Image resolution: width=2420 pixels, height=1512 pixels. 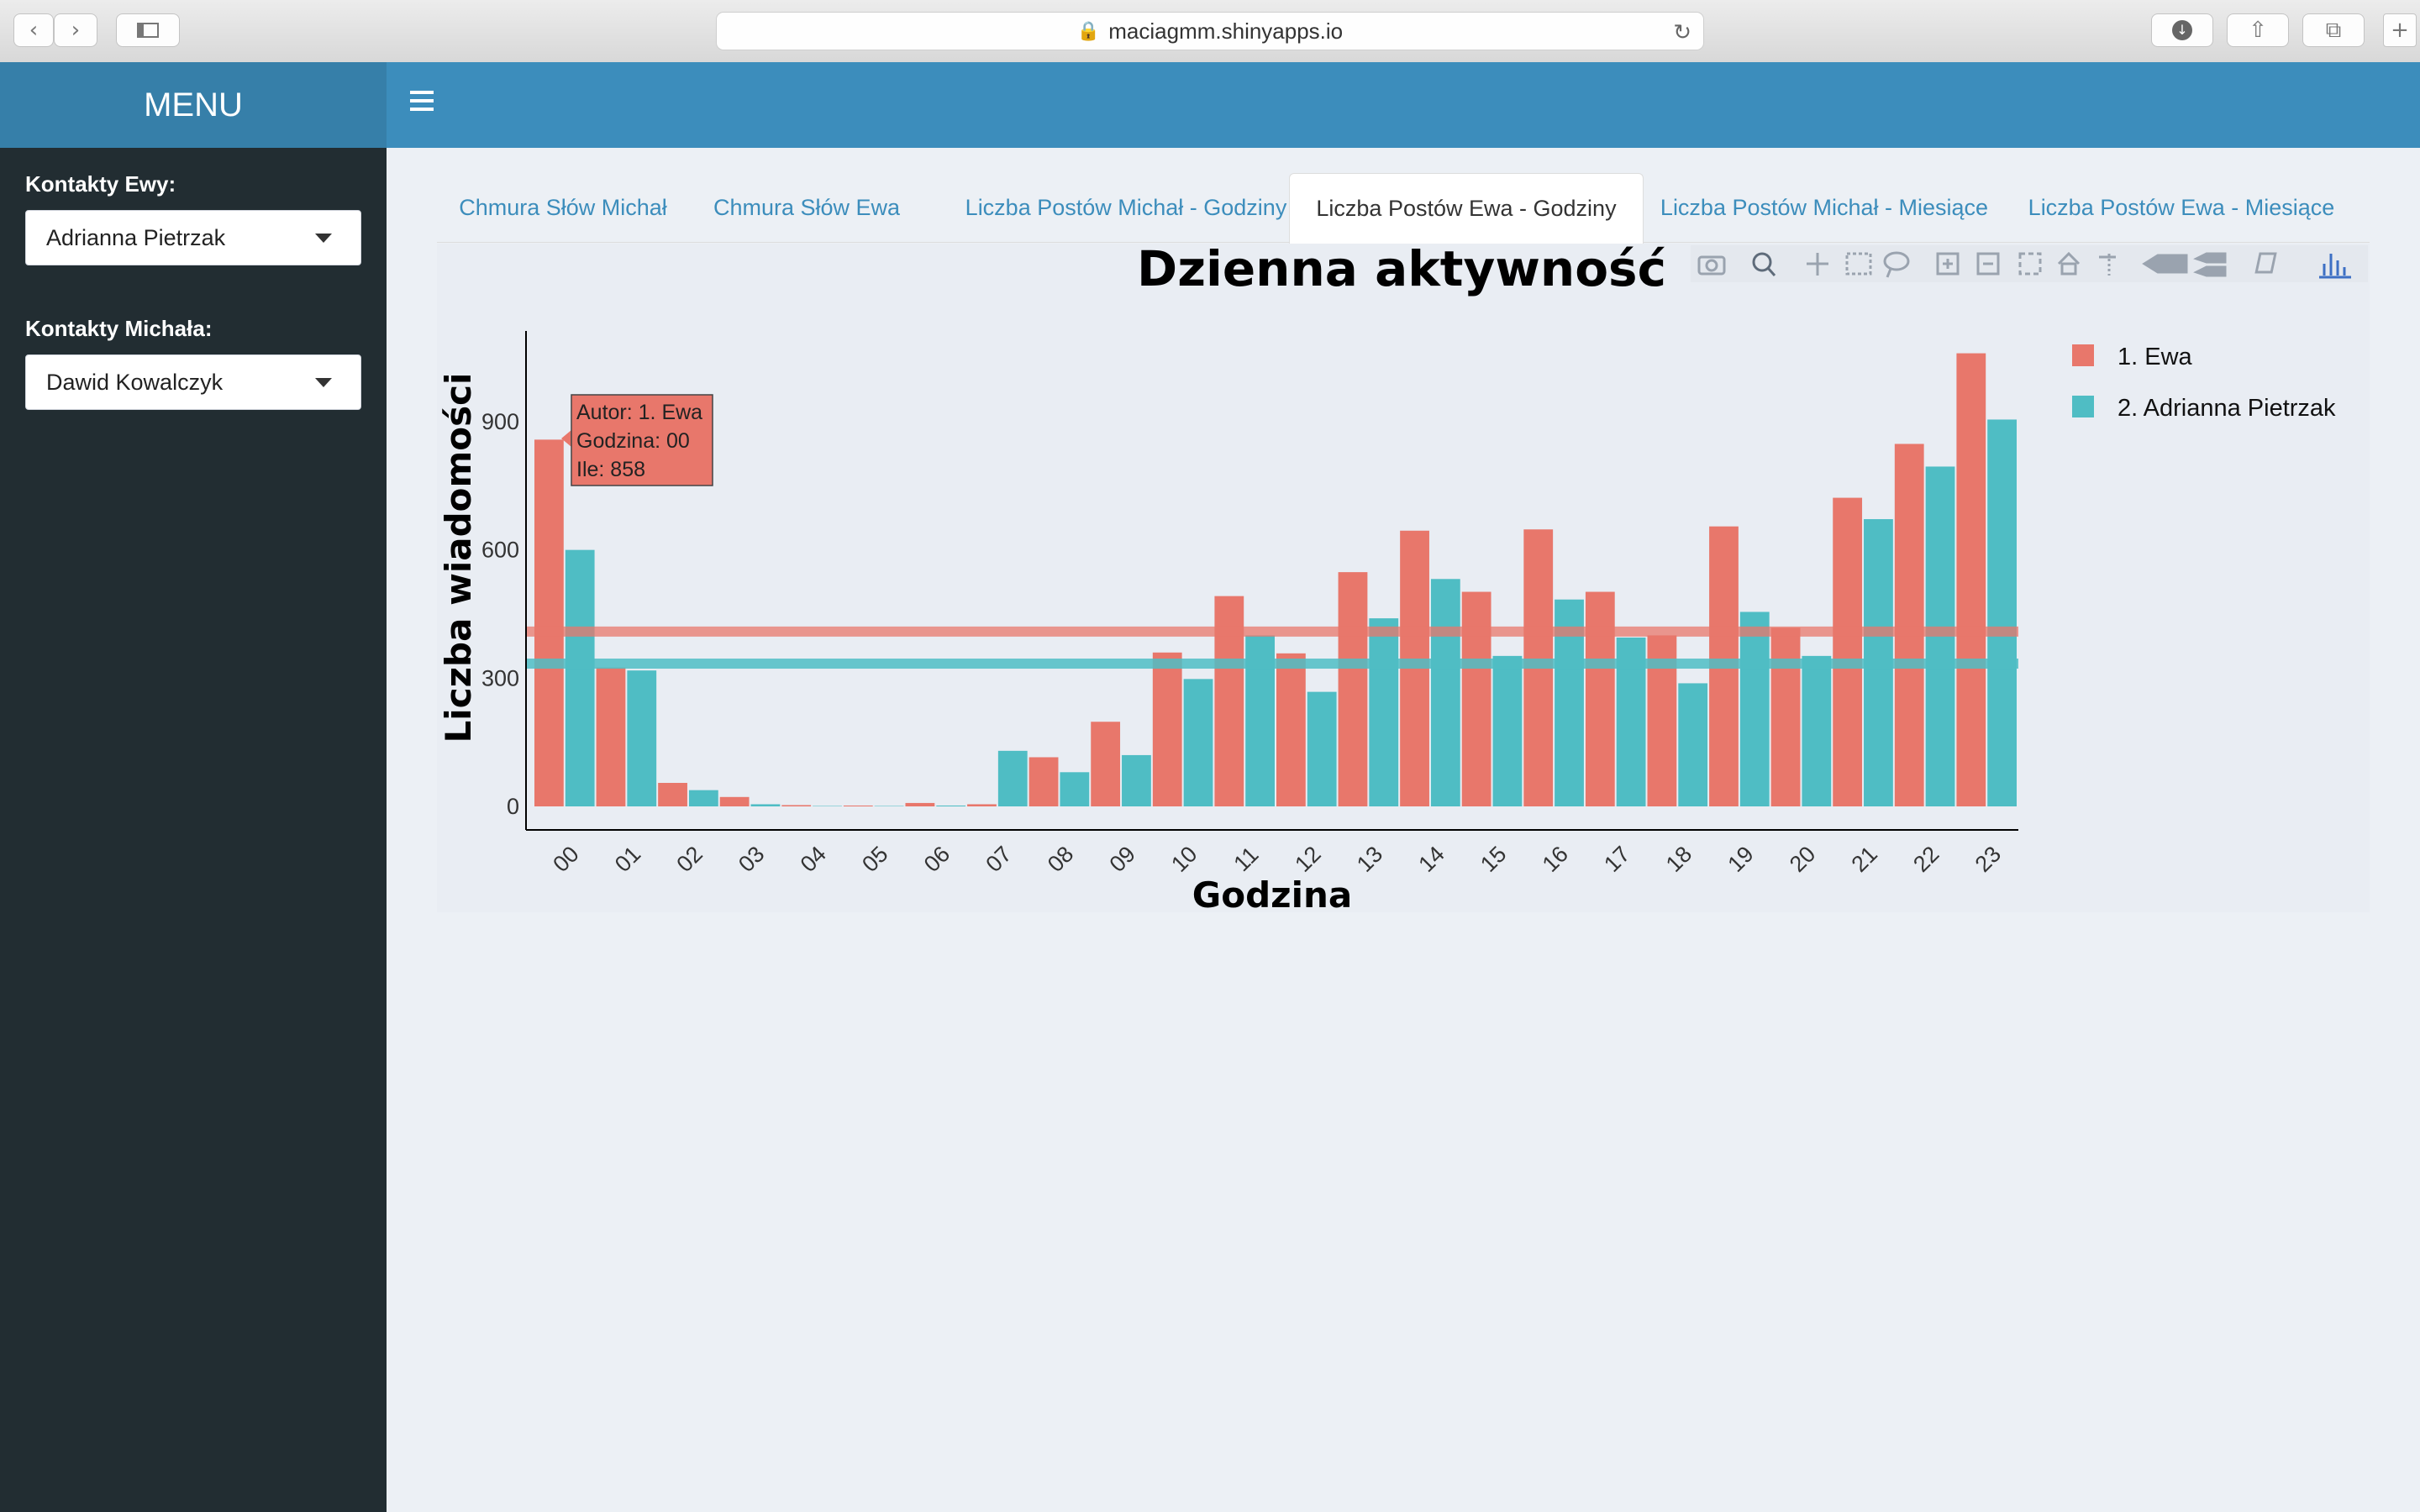 What do you see at coordinates (566, 858) in the screenshot?
I see `x-tick-label: 00` at bounding box center [566, 858].